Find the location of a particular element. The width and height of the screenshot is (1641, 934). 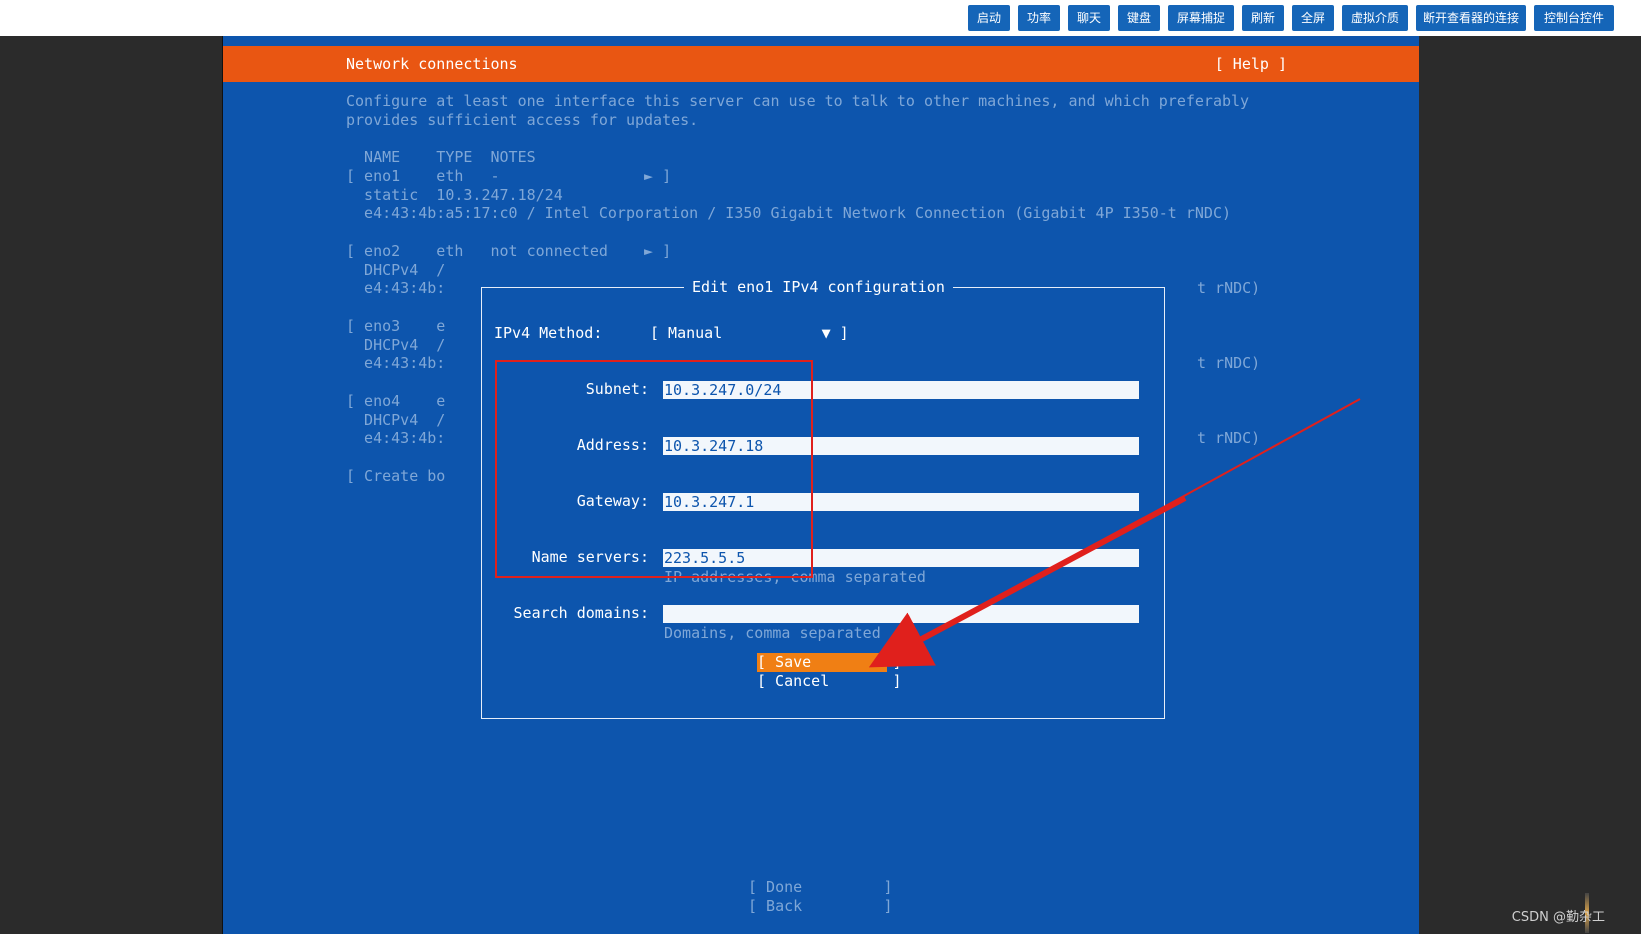

address-label: Address: is located at coordinates (612, 445).